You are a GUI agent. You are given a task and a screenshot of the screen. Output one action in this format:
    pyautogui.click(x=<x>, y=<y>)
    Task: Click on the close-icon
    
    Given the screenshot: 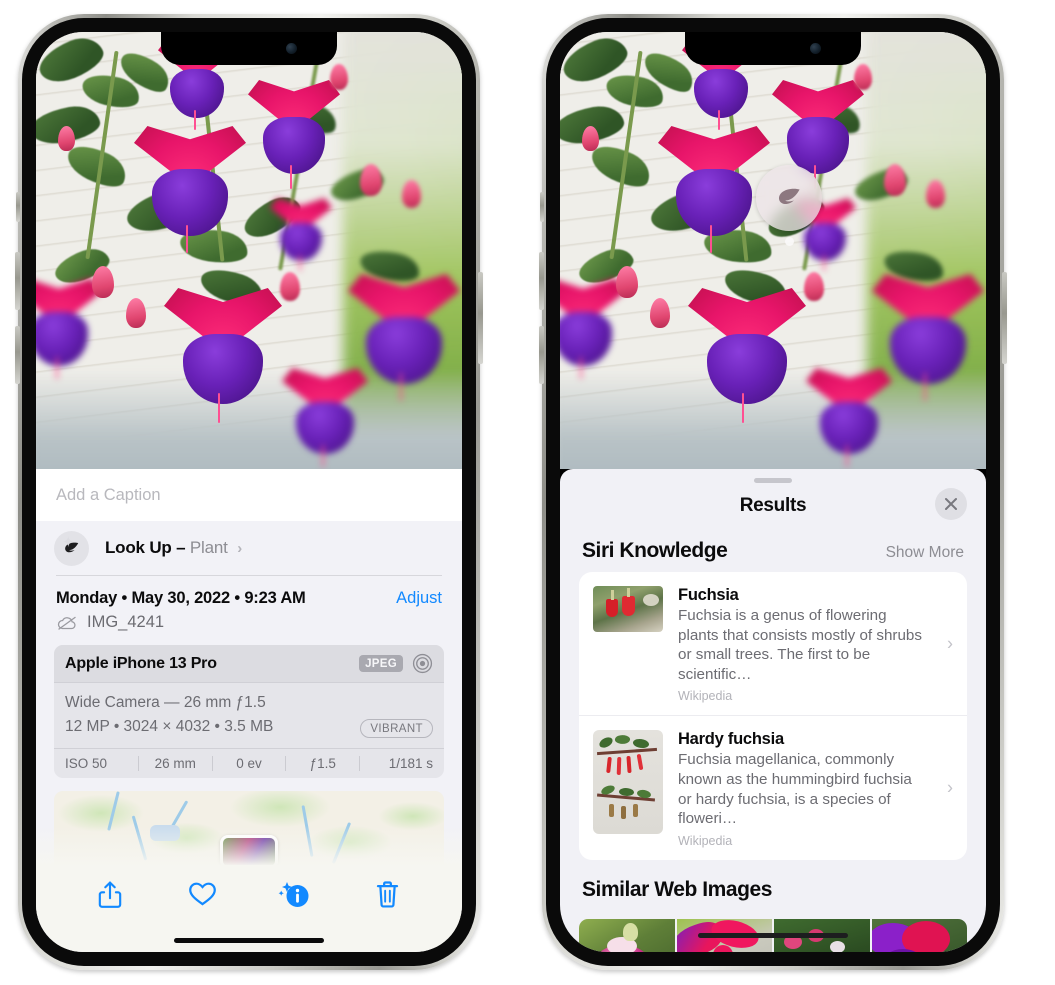 What is the action you would take?
    pyautogui.click(x=951, y=504)
    